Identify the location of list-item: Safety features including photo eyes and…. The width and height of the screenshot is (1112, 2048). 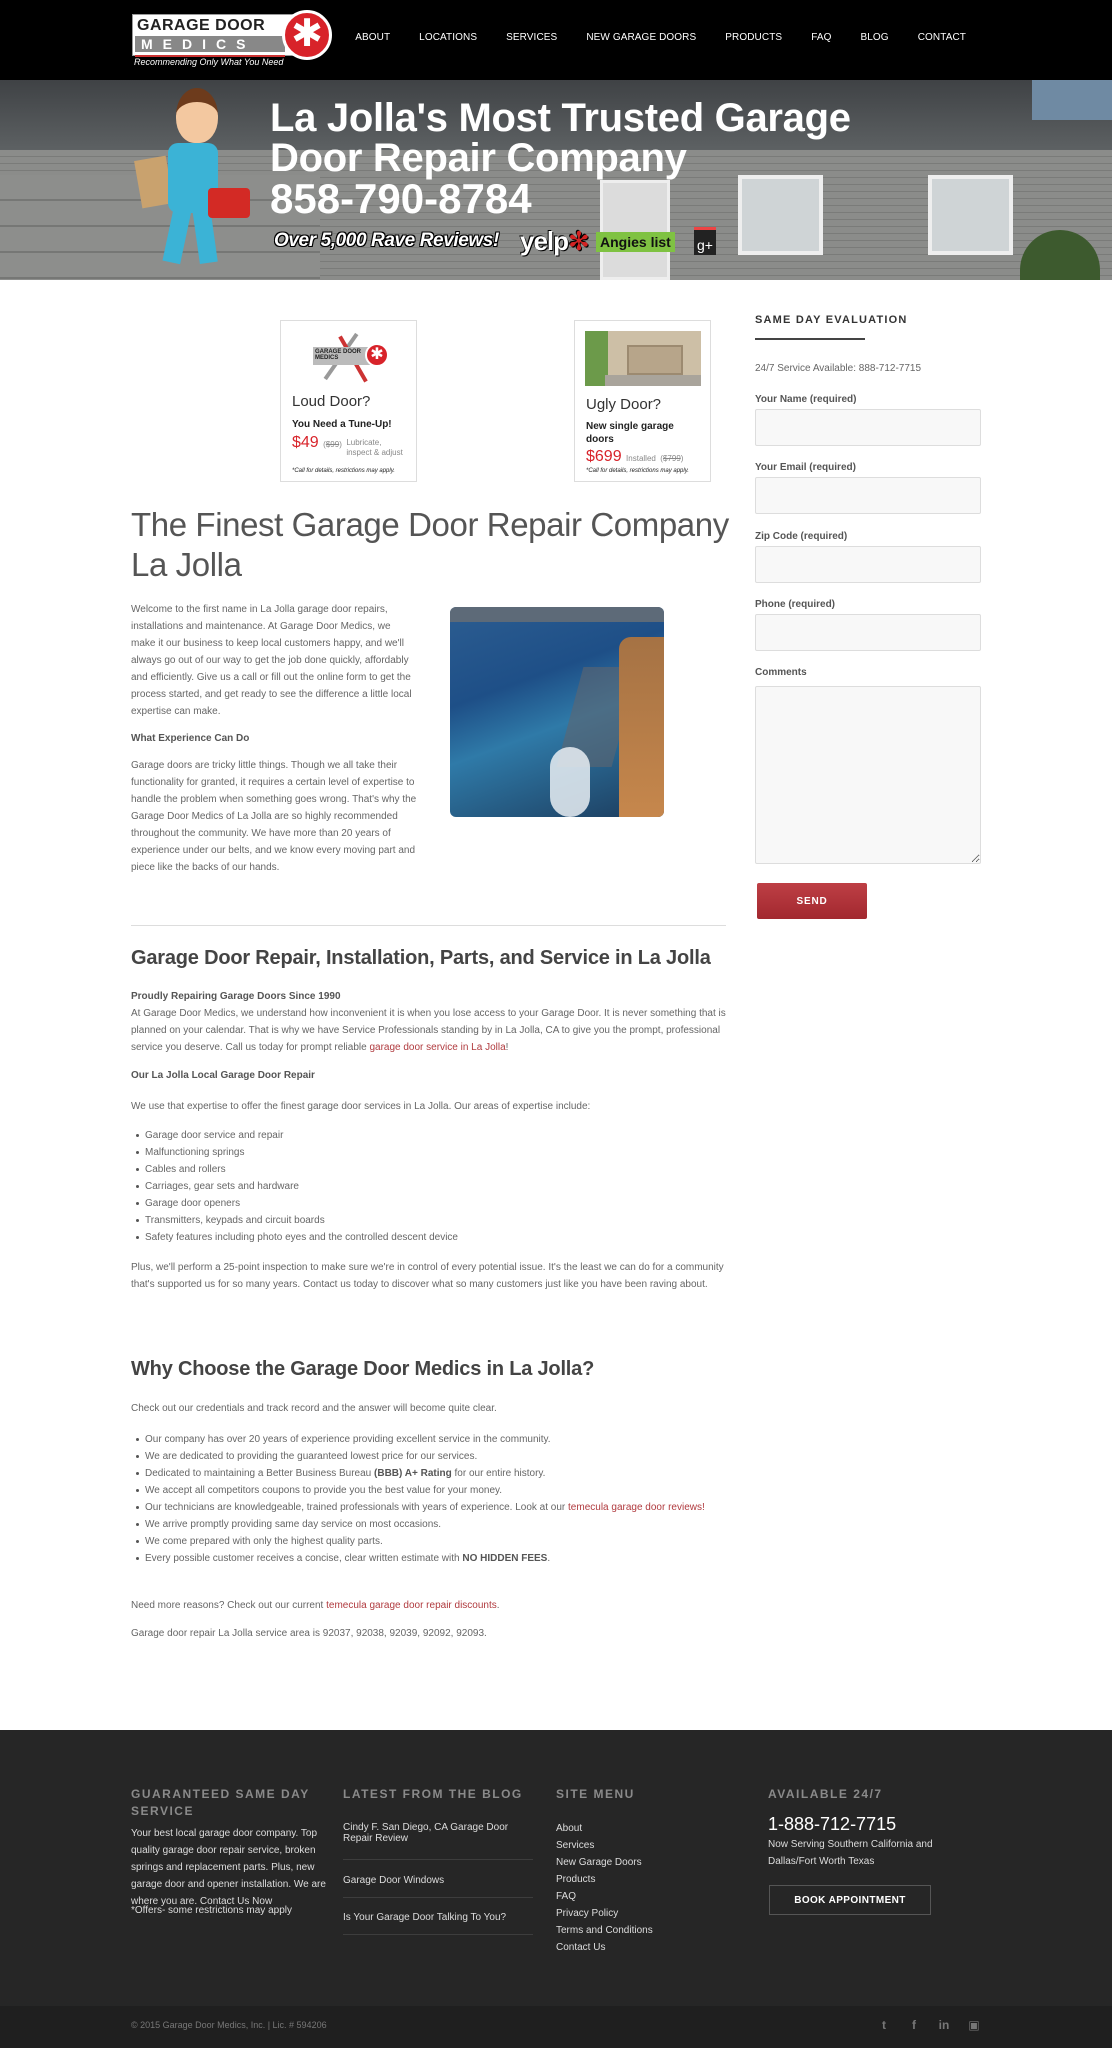
(297, 1237).